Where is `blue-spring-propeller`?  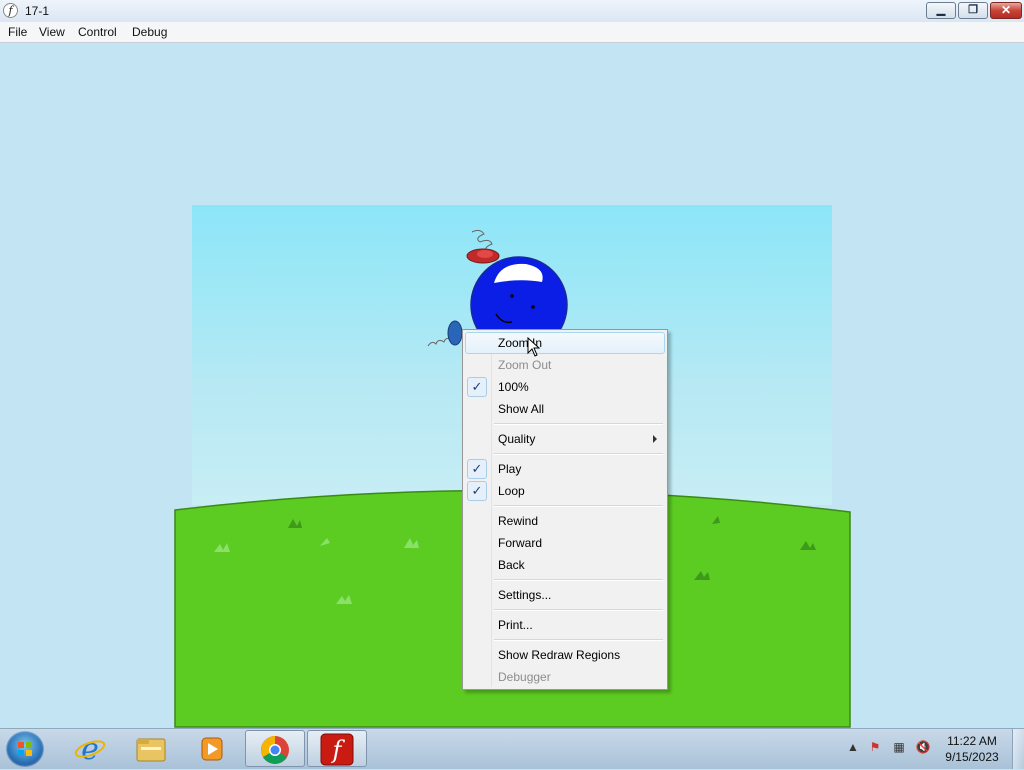
blue-spring-propeller is located at coordinates (445, 333).